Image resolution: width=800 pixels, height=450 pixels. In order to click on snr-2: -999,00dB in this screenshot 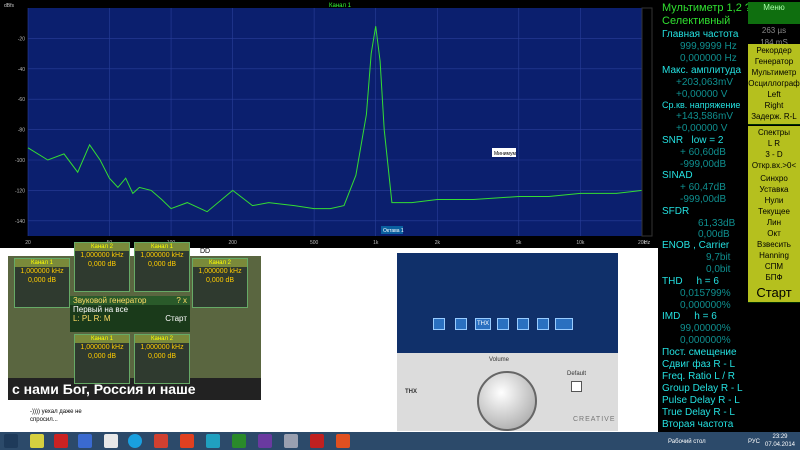, I will do `click(703, 164)`.